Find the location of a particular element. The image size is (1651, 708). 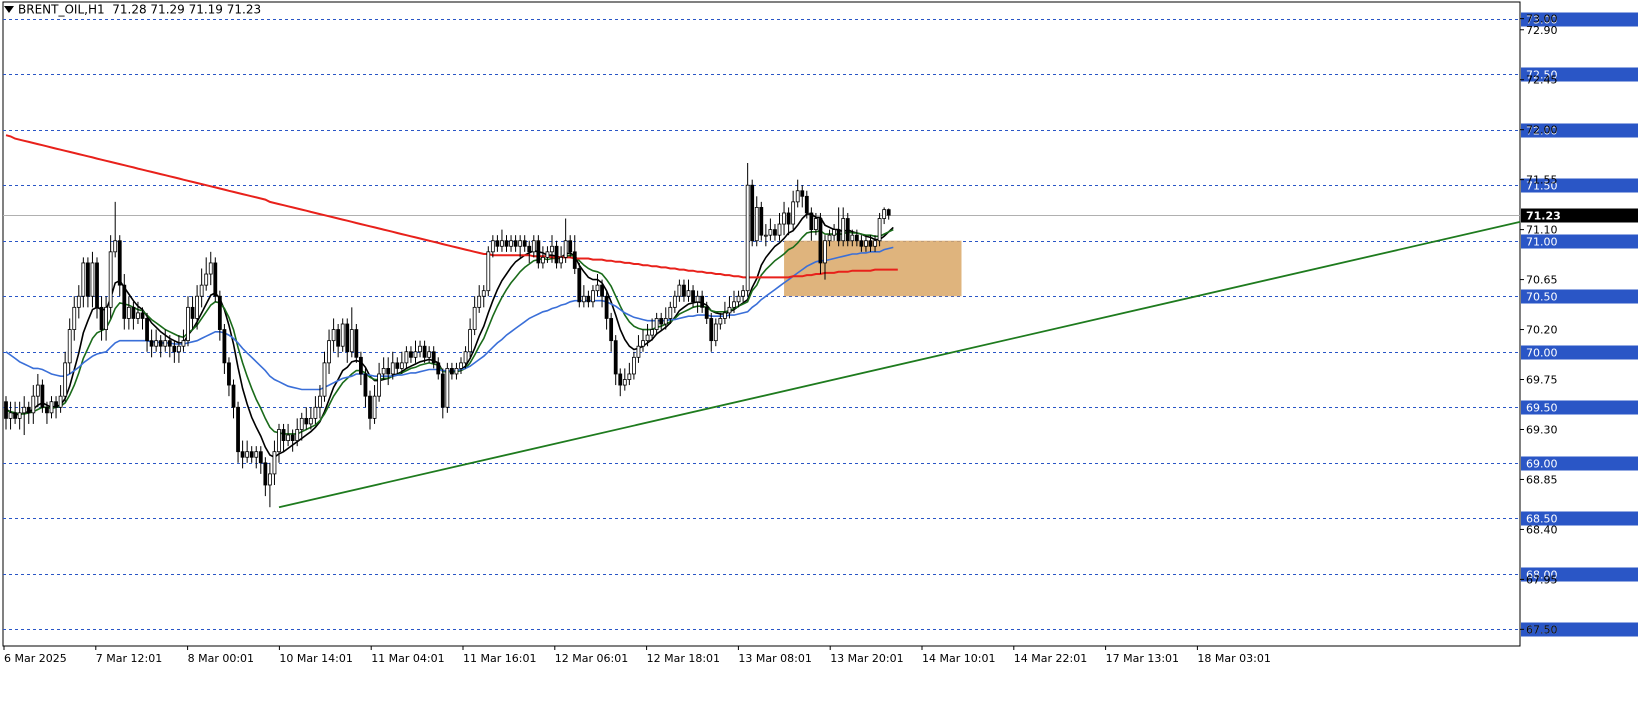

level-label: 69.00 is located at coordinates (1542, 464).